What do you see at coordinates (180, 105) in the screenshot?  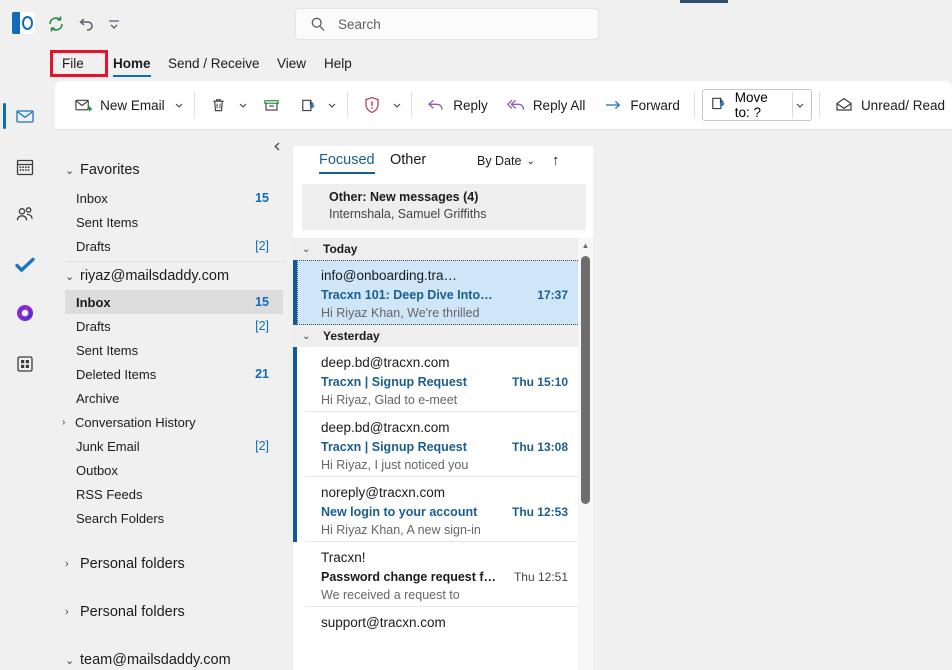 I see `new-email-dropdown-chevron-down-icon` at bounding box center [180, 105].